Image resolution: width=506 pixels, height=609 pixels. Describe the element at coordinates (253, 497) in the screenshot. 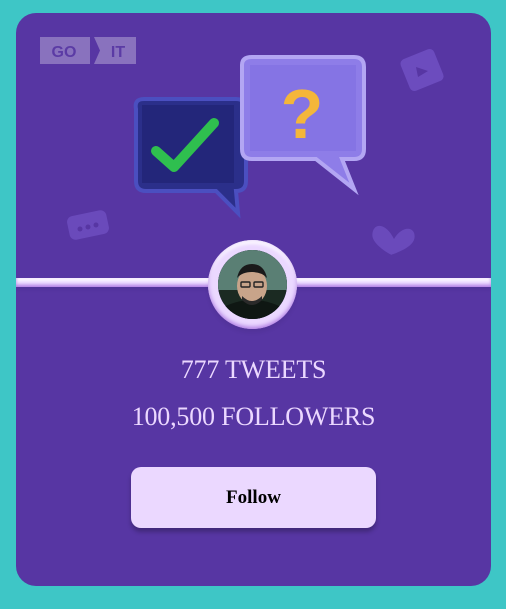

I see `follow-button: Follow` at that location.